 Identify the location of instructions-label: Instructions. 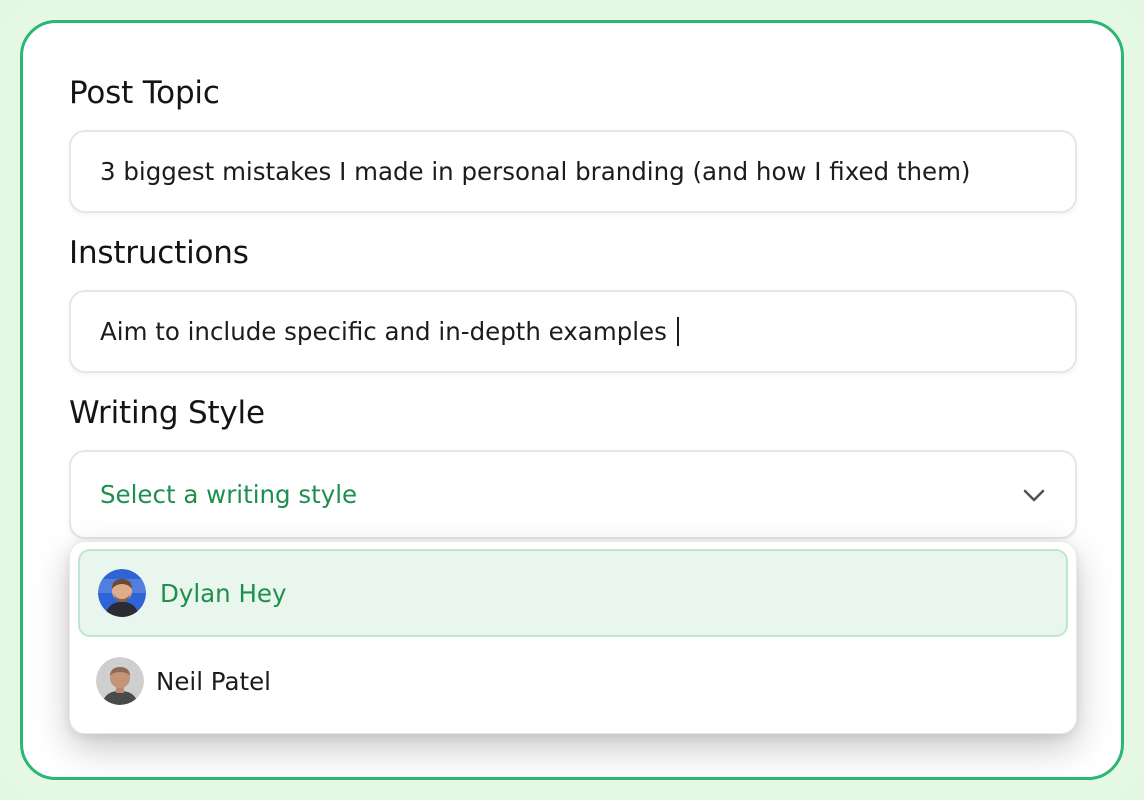
(159, 253).